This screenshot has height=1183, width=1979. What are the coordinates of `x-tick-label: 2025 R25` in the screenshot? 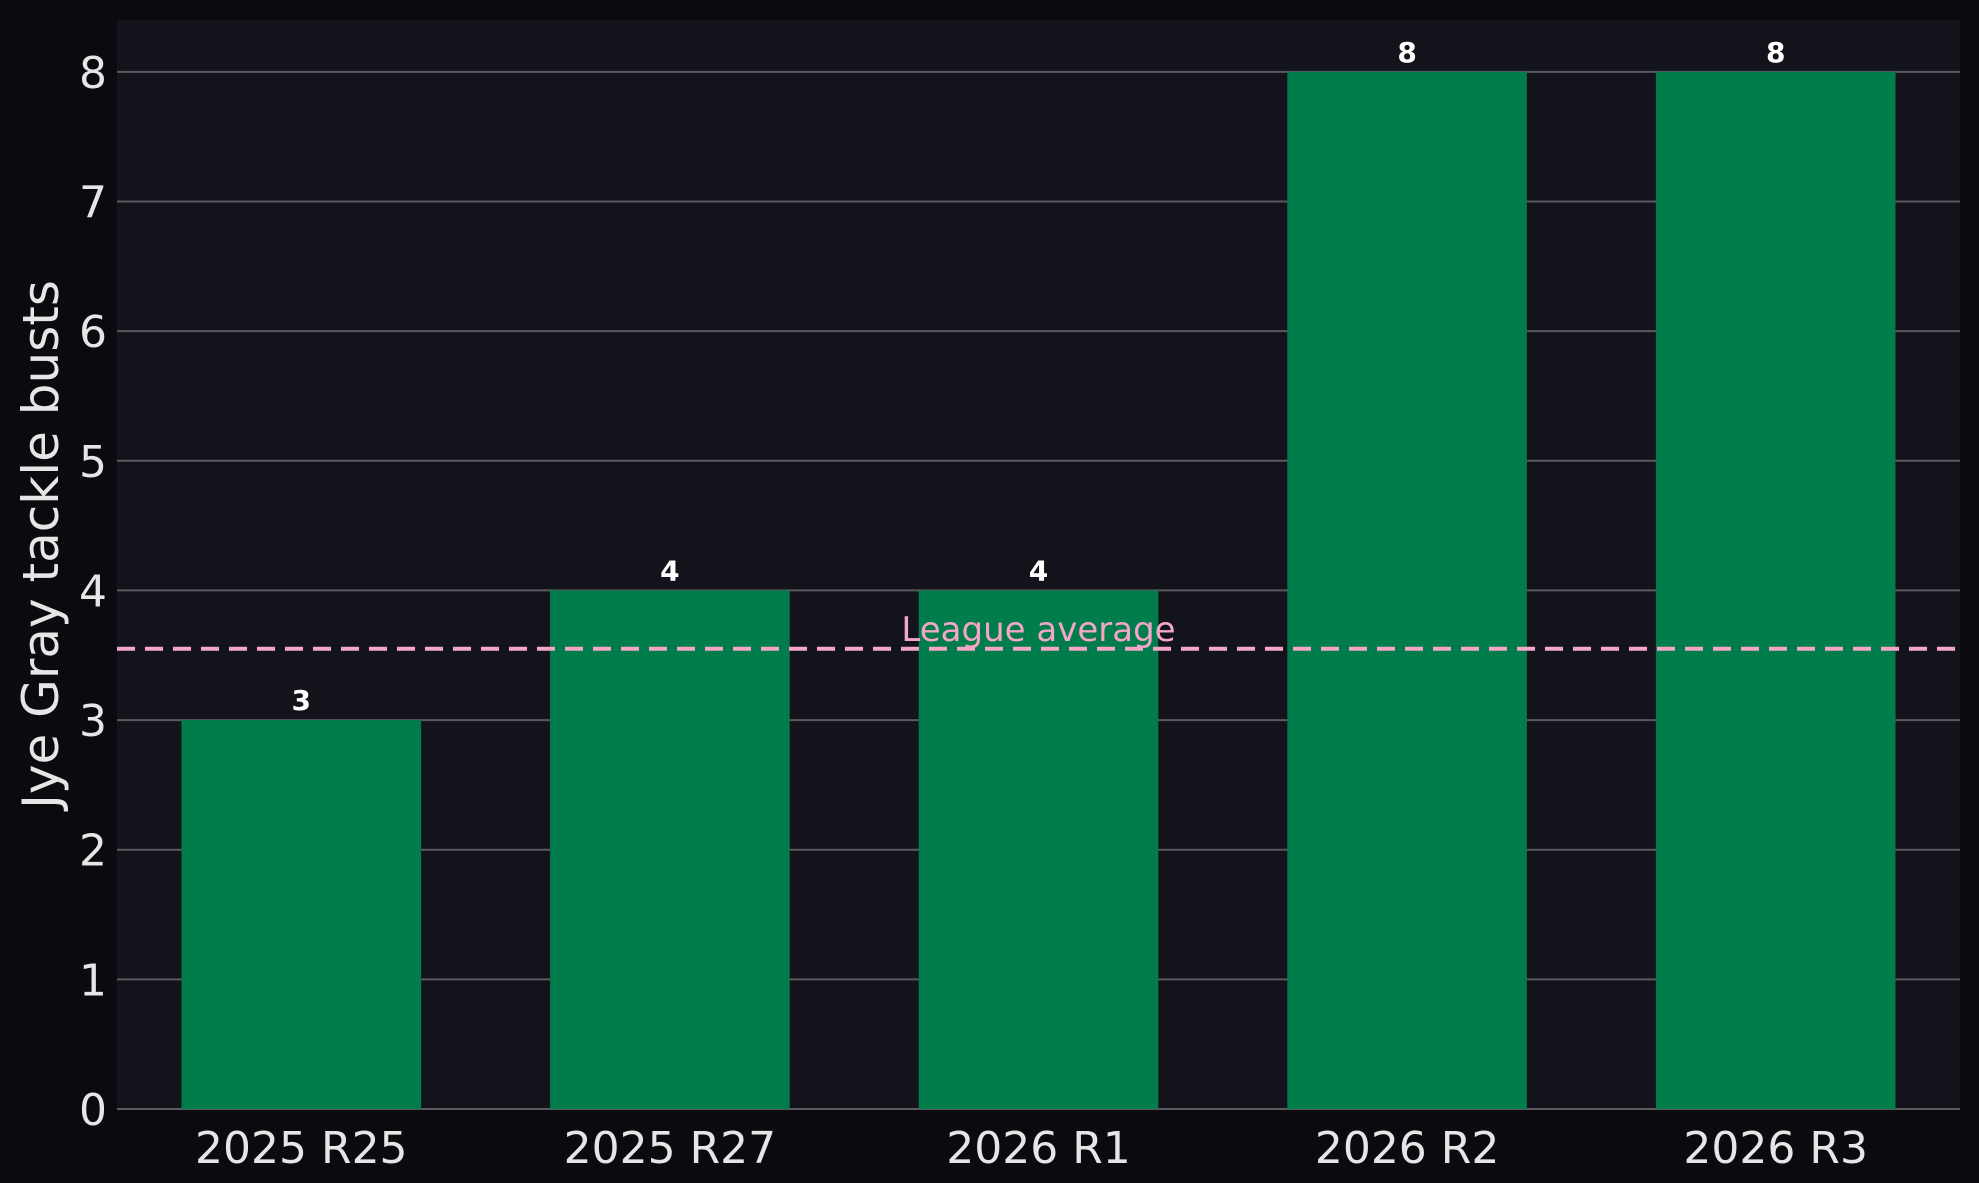 It's located at (301, 1148).